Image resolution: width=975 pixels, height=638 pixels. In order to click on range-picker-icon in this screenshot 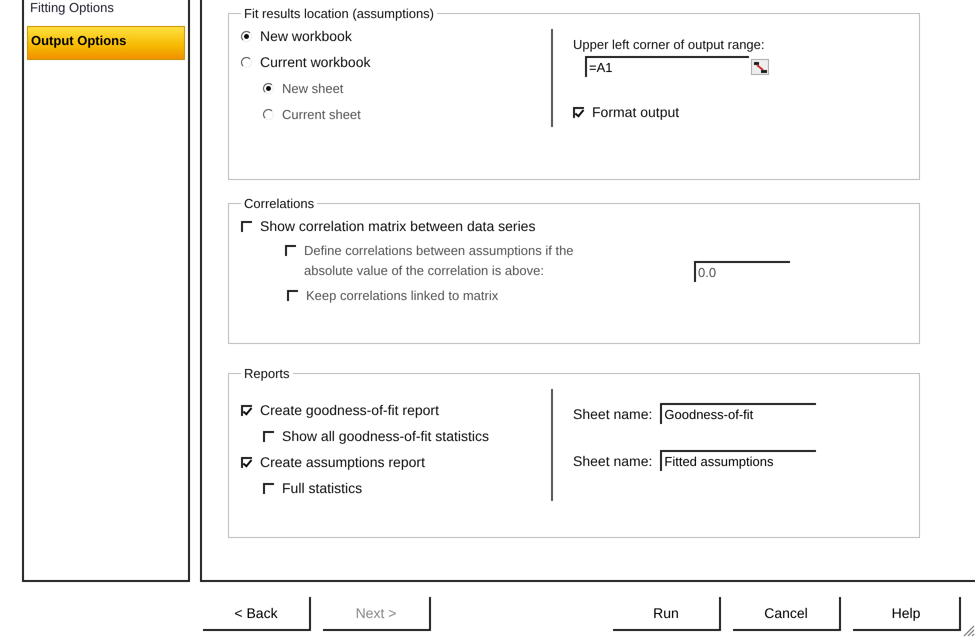, I will do `click(760, 66)`.